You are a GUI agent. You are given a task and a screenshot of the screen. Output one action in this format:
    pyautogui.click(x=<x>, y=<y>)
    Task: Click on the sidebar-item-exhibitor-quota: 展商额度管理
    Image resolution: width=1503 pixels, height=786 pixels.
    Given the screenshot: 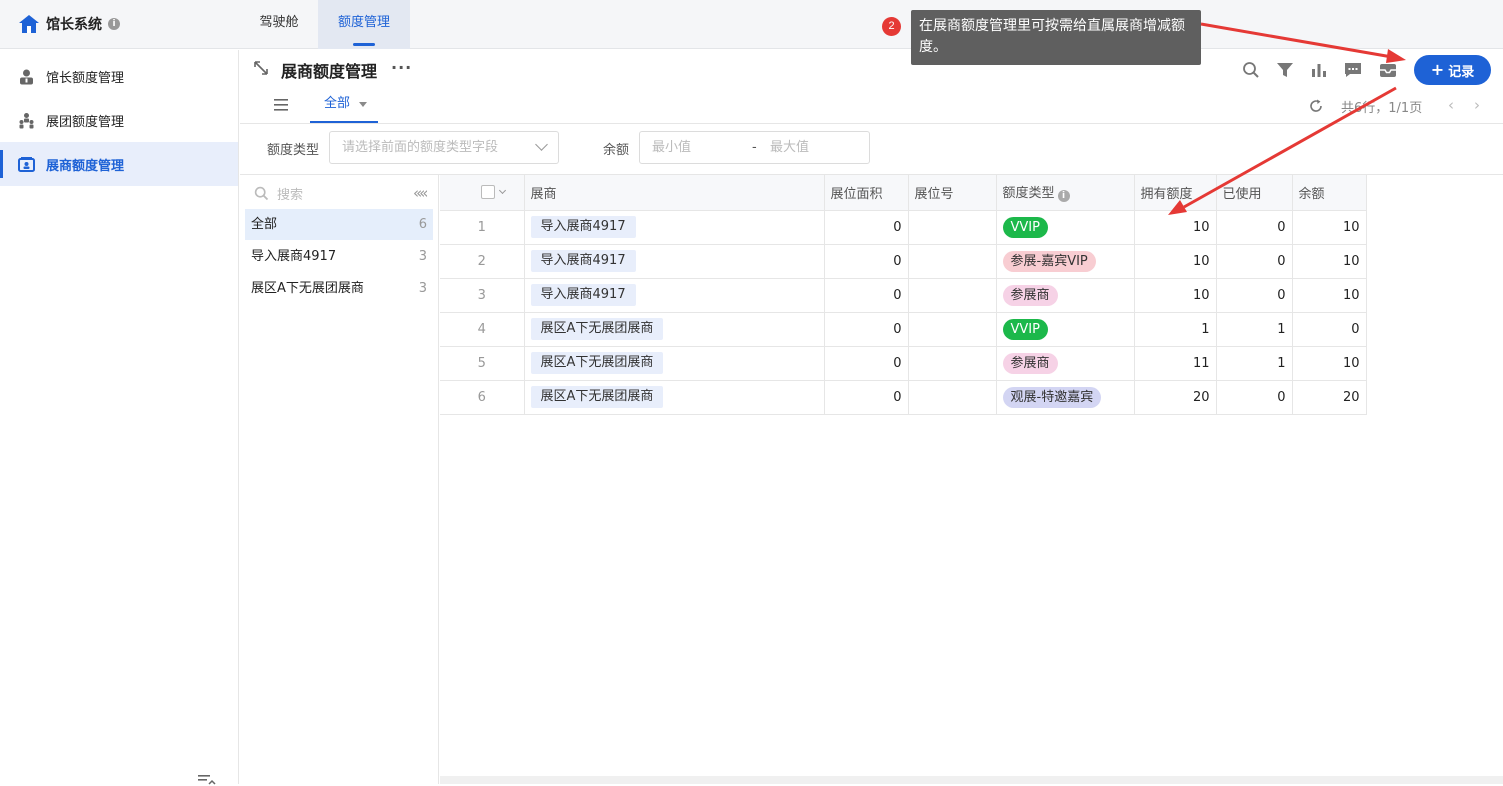 What is the action you would take?
    pyautogui.click(x=119, y=164)
    